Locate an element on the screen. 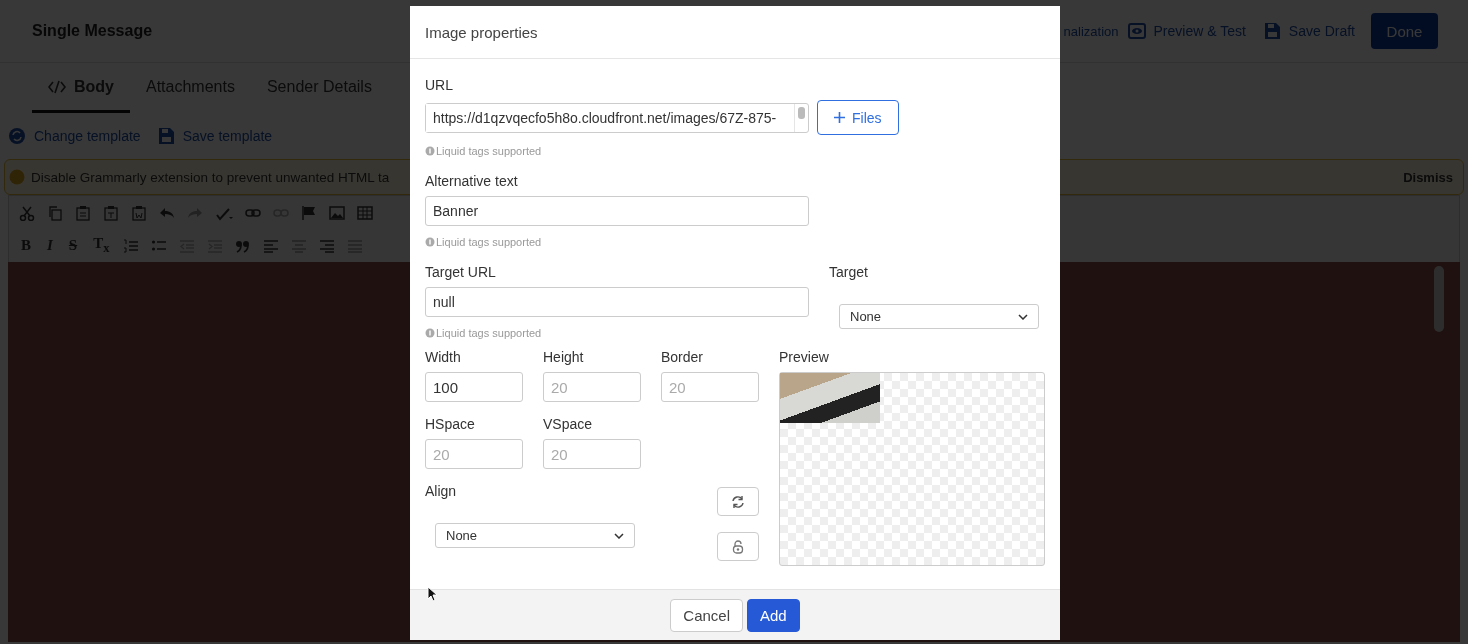  refresh-icon is located at coordinates (738, 501).